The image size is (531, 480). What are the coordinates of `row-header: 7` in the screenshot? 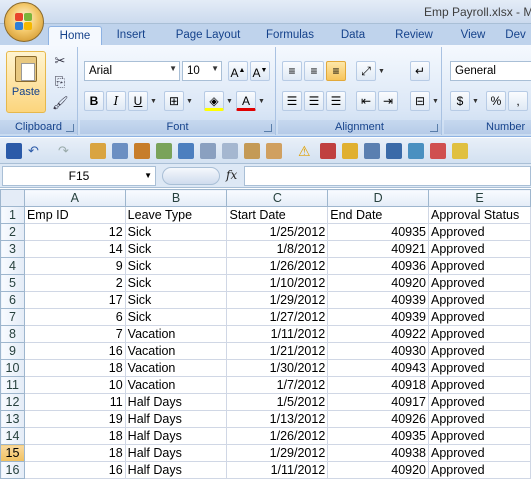 It's located at (12, 317).